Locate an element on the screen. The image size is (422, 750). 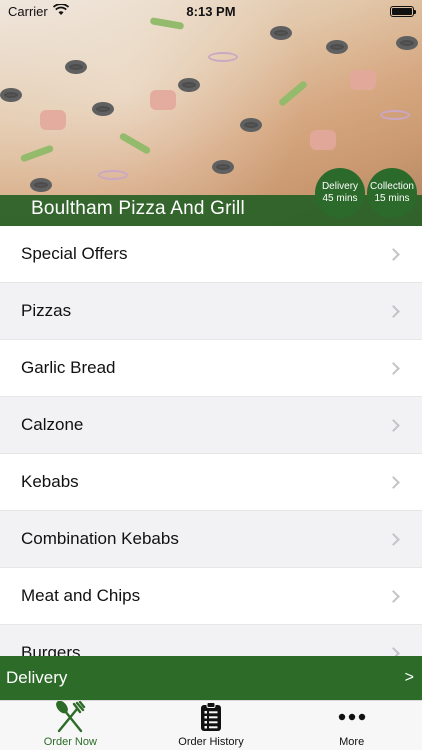
collection-time-badge: Collection 15 mins is located at coordinates (392, 193).